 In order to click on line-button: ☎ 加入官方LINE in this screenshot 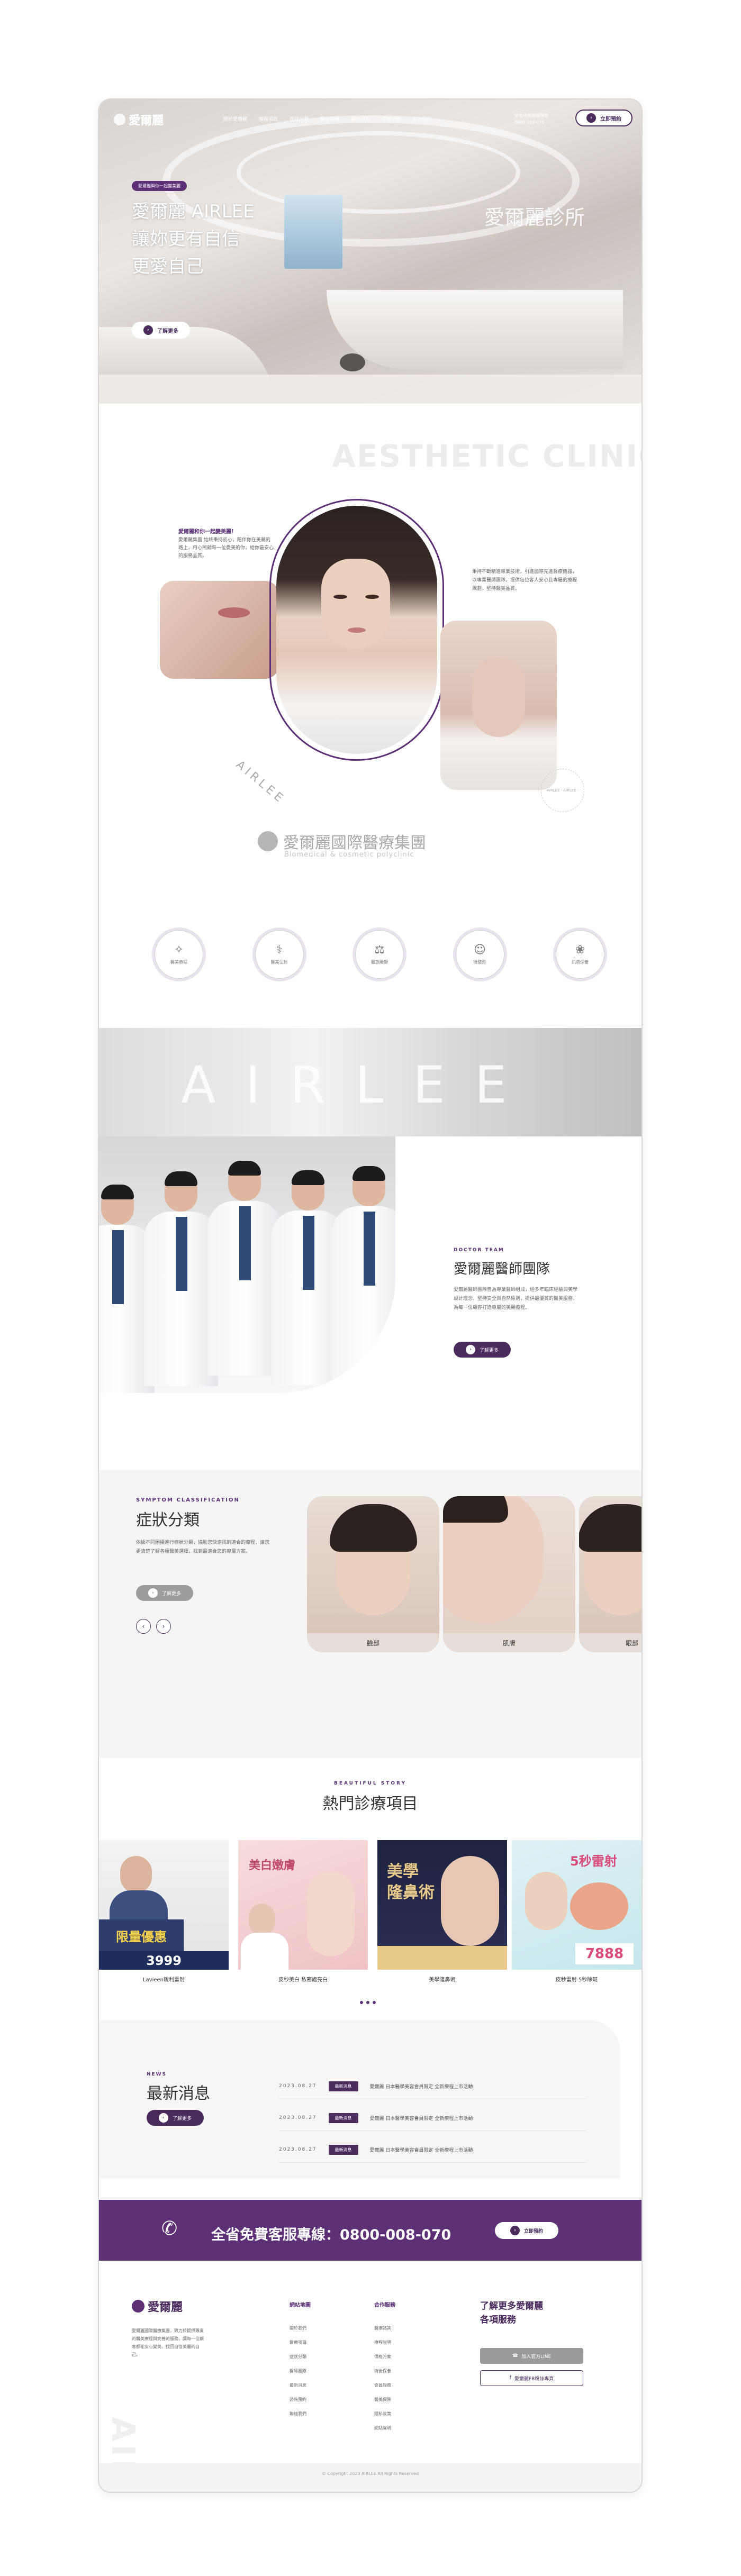, I will do `click(531, 2356)`.